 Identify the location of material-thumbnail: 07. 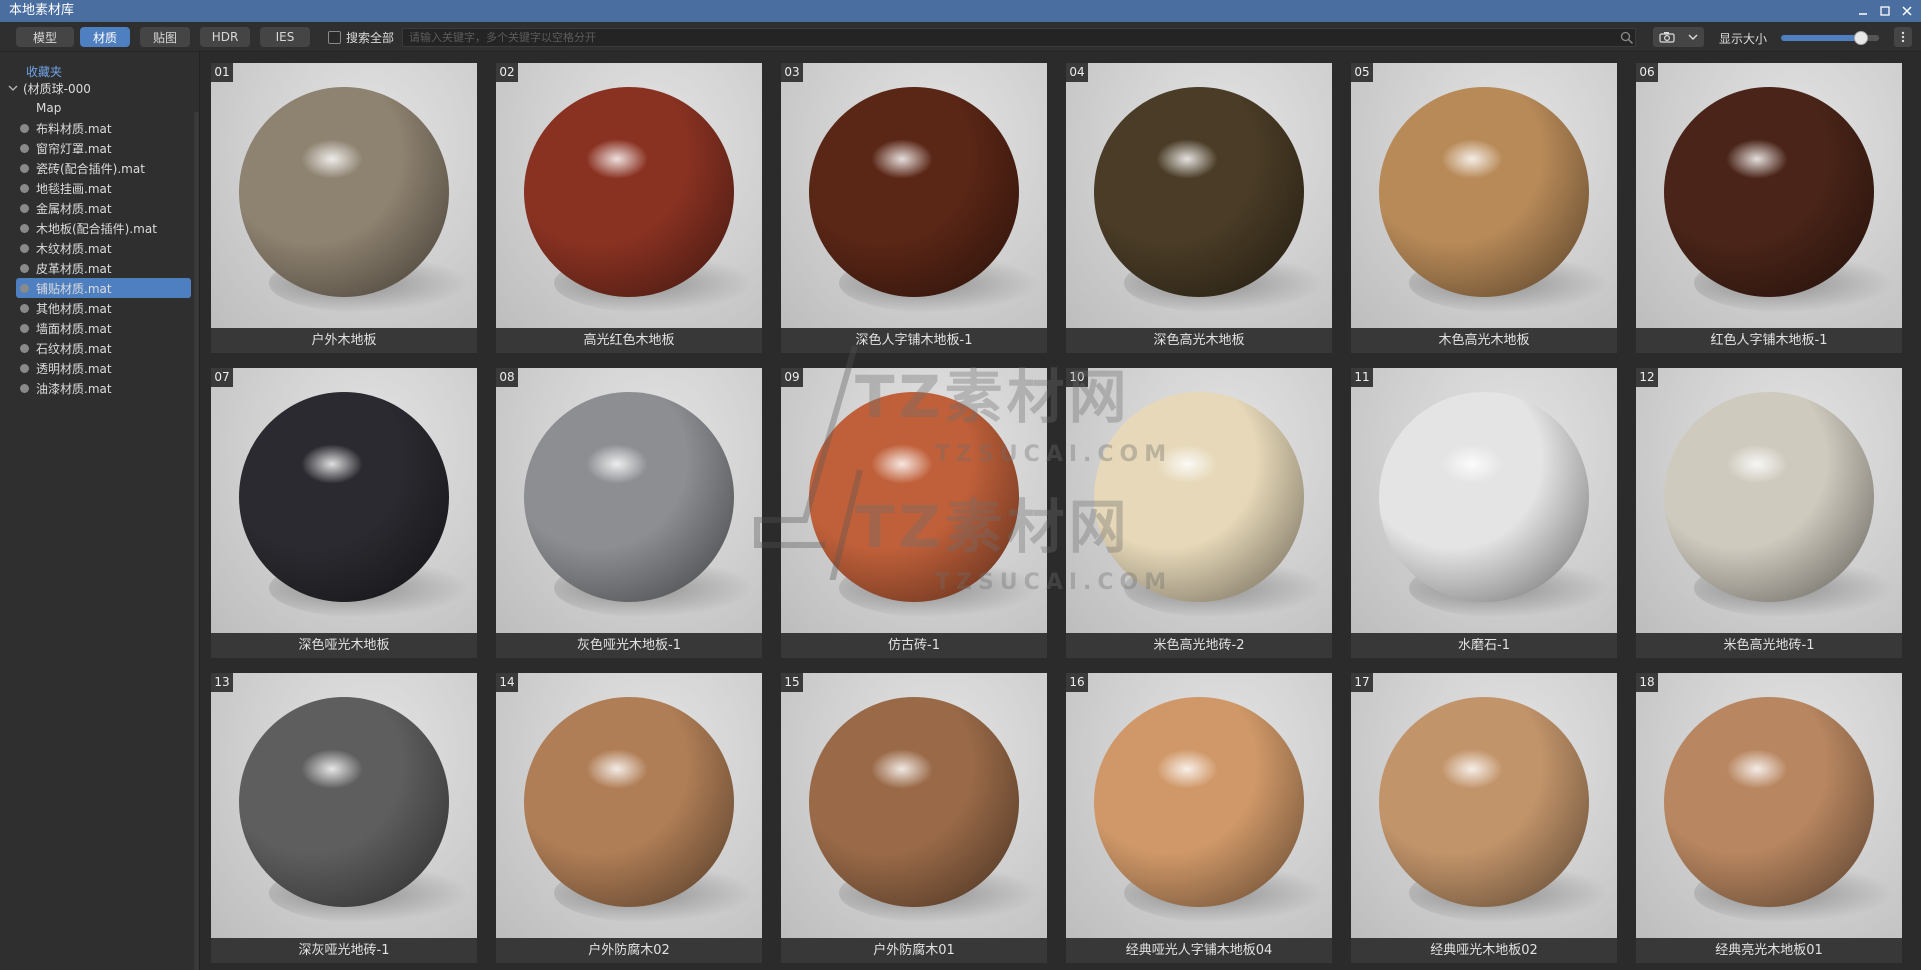
(344, 500).